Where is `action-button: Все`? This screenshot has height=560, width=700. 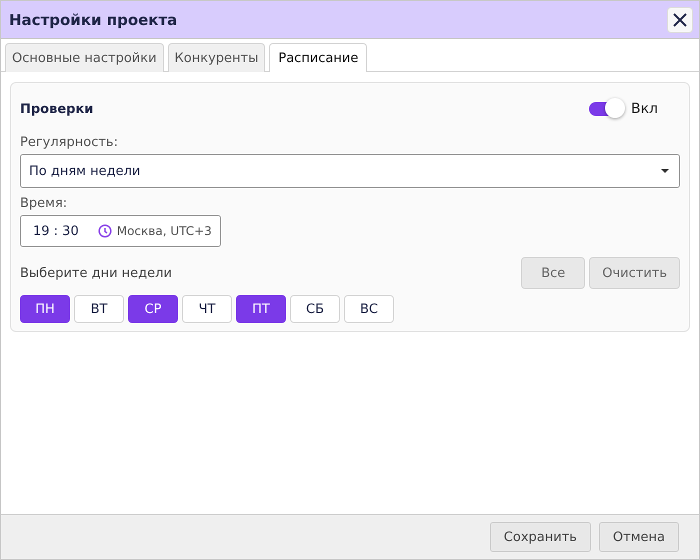
action-button: Все is located at coordinates (553, 273).